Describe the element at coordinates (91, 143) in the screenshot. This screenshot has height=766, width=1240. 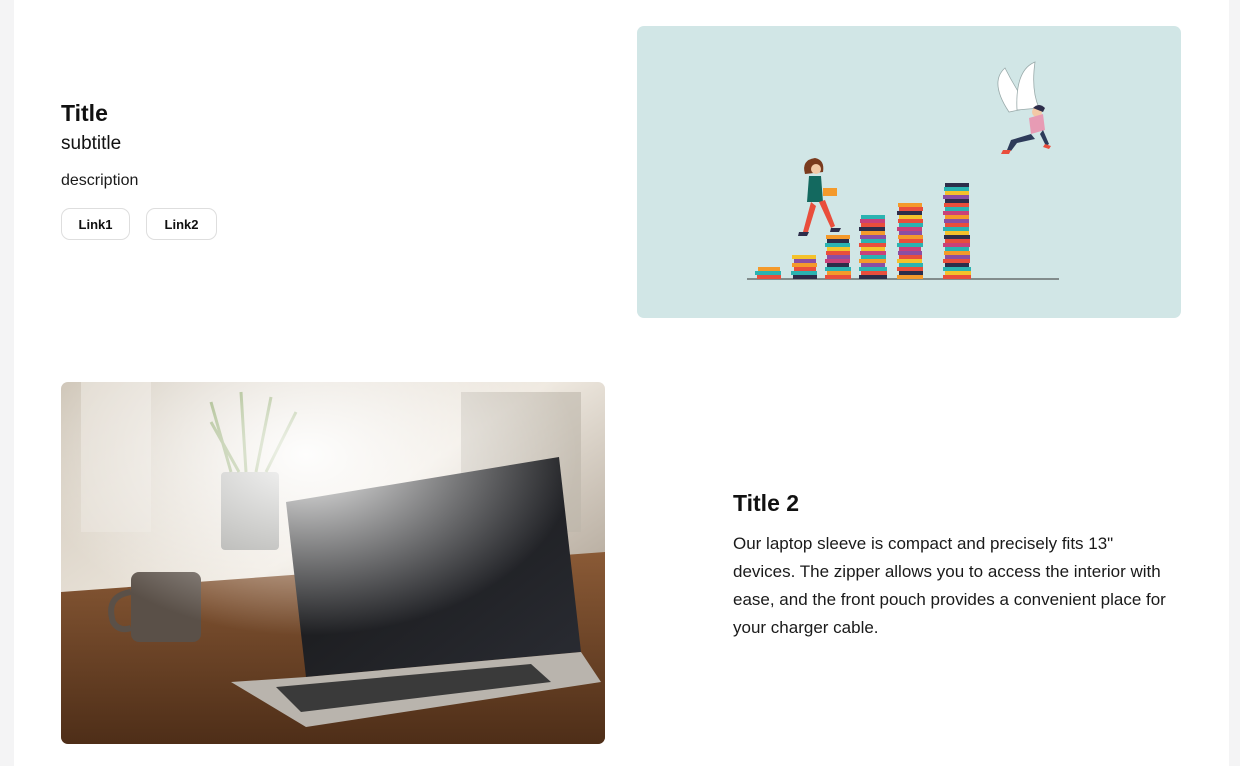
I see `hero-subtitle: subtitle` at that location.